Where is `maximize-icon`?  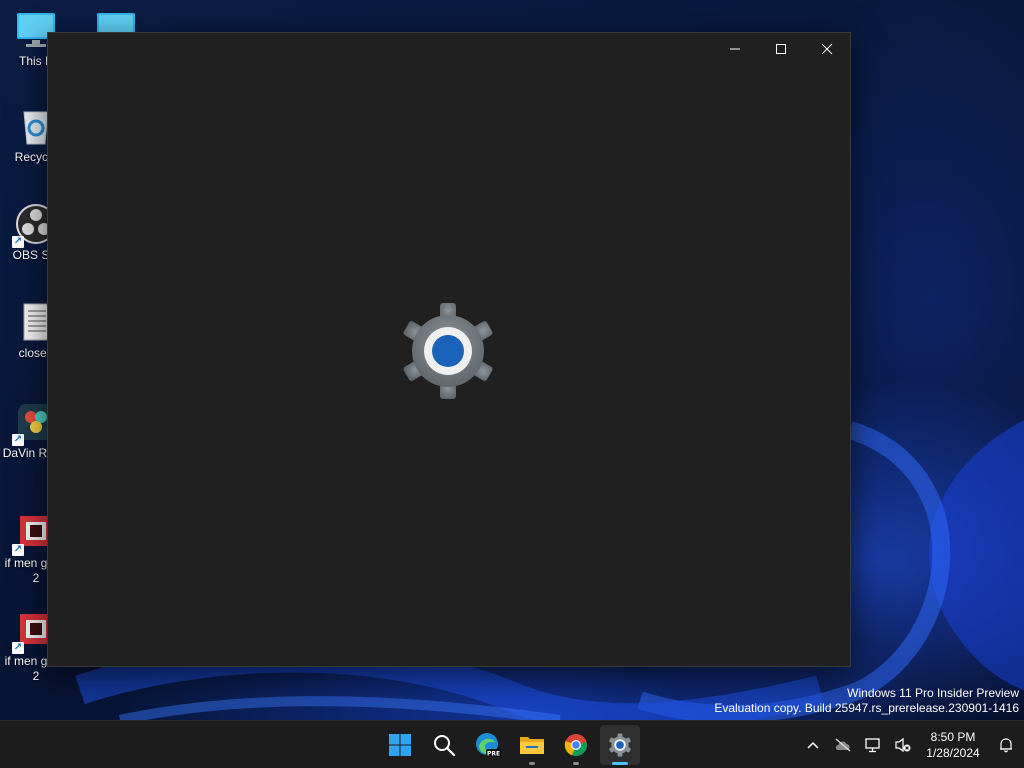
maximize-icon is located at coordinates (781, 49).